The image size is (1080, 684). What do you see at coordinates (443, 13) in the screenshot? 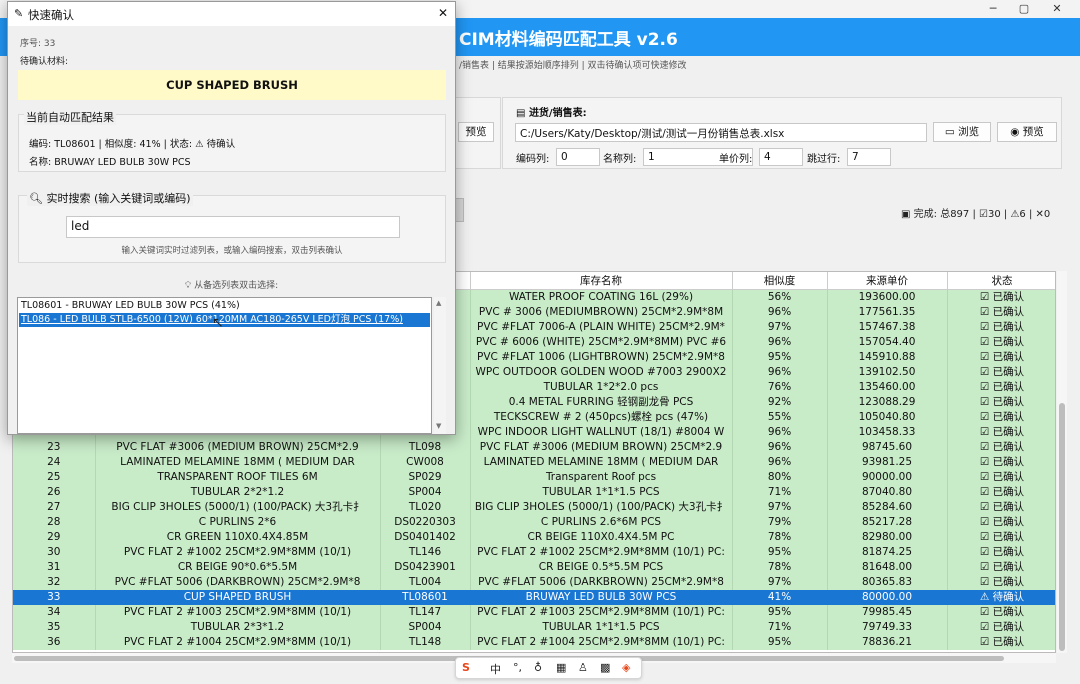
I see `dialog-close-icon: ✕` at bounding box center [443, 13].